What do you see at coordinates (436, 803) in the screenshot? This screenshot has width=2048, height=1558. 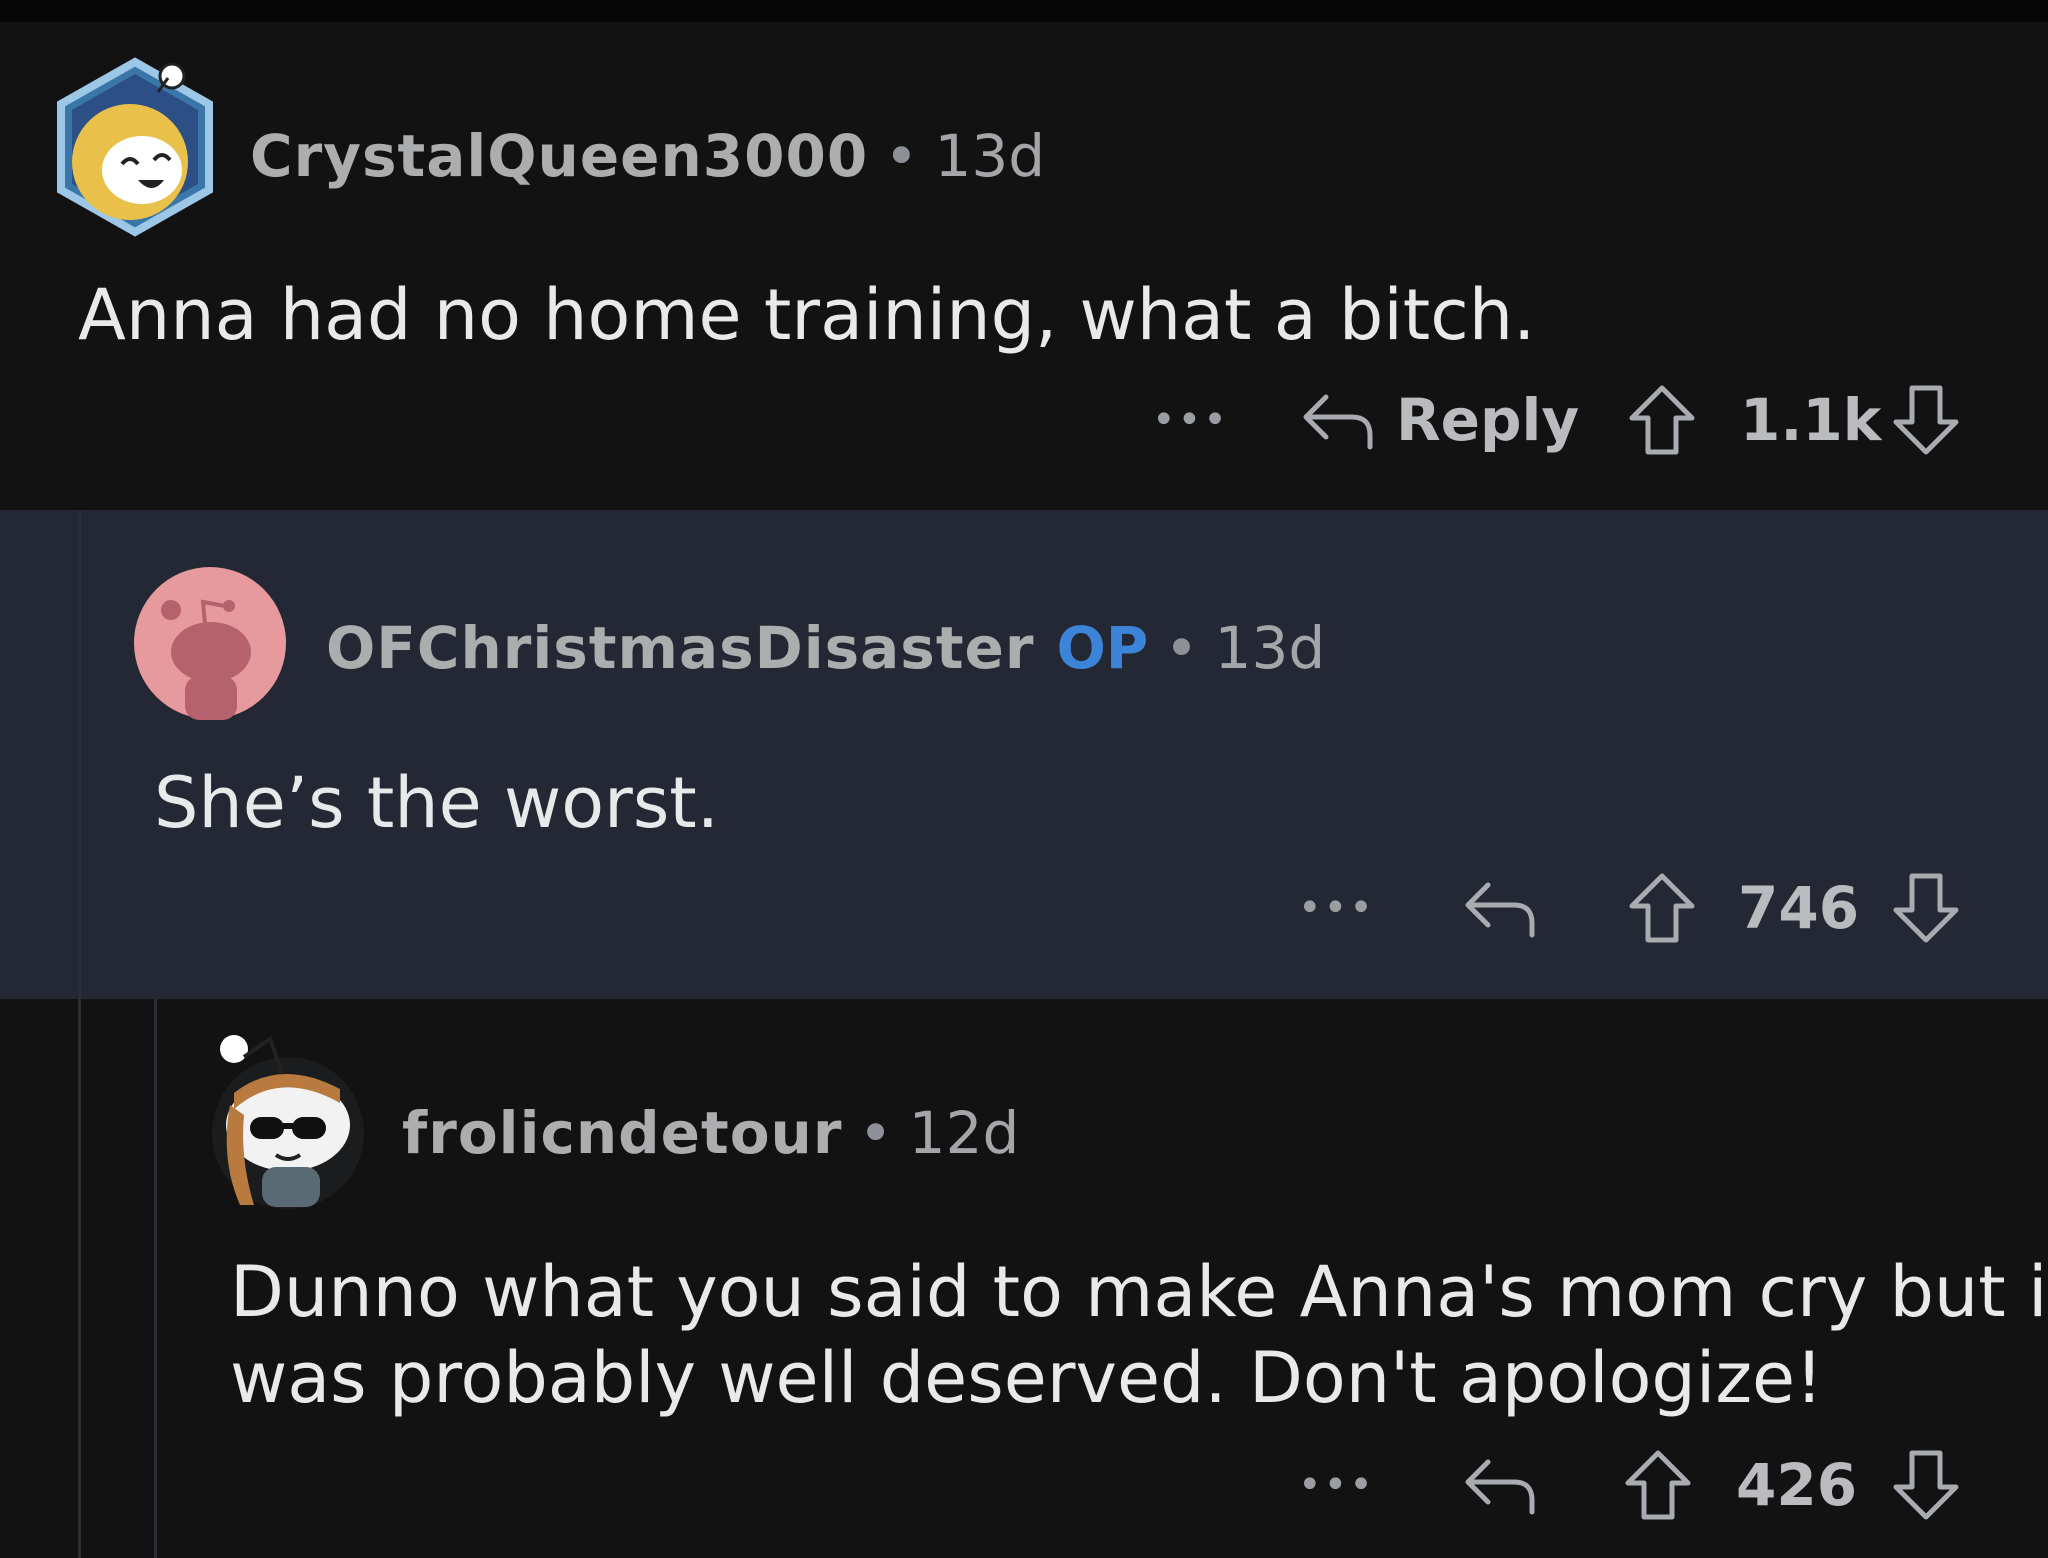 I see `comment-text: She’s the worst.` at bounding box center [436, 803].